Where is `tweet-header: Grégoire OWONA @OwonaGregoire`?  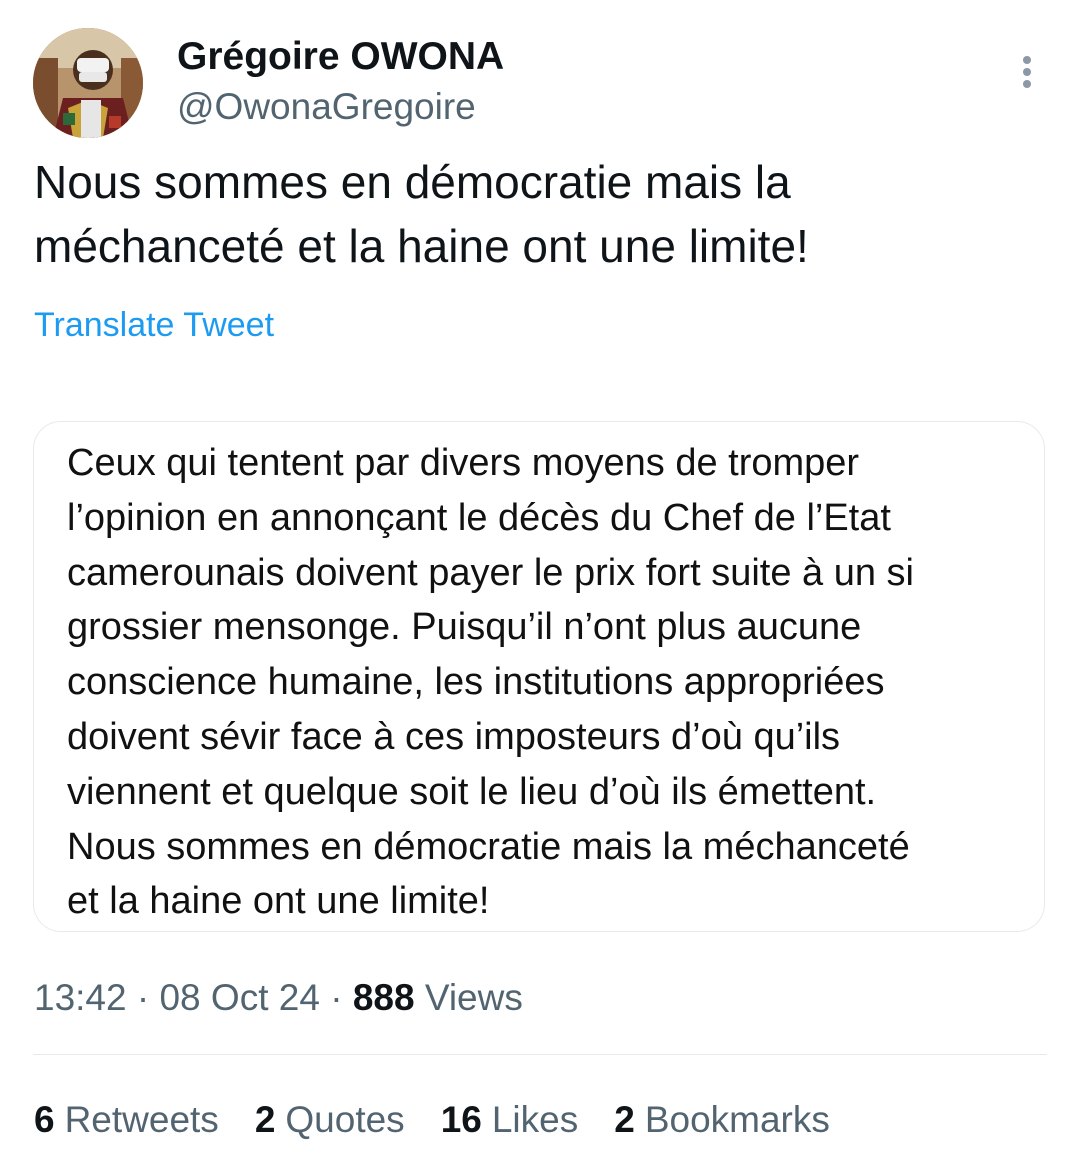
tweet-header: Grégoire OWONA @OwonaGregoire is located at coordinates (540, 84).